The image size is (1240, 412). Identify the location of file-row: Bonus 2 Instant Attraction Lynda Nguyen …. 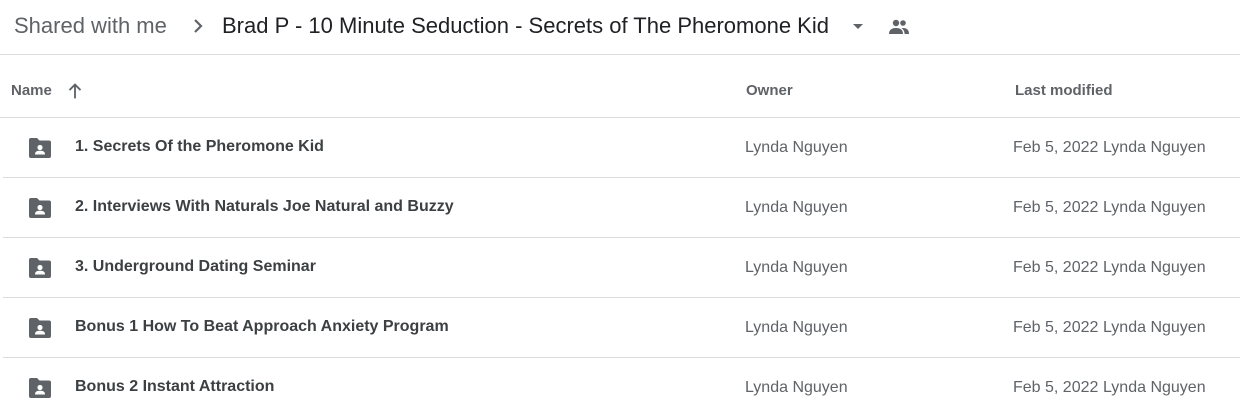
(621, 385).